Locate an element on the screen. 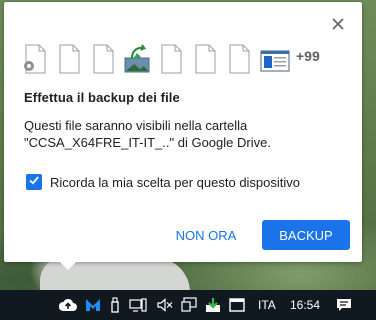 Image resolution: width=376 pixels, height=320 pixels. backup-cloud-icon is located at coordinates (68, 305).